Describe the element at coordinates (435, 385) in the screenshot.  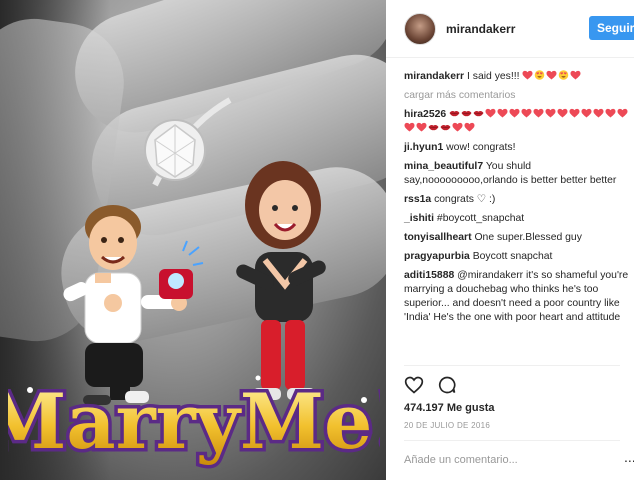
I see `action-bar` at that location.